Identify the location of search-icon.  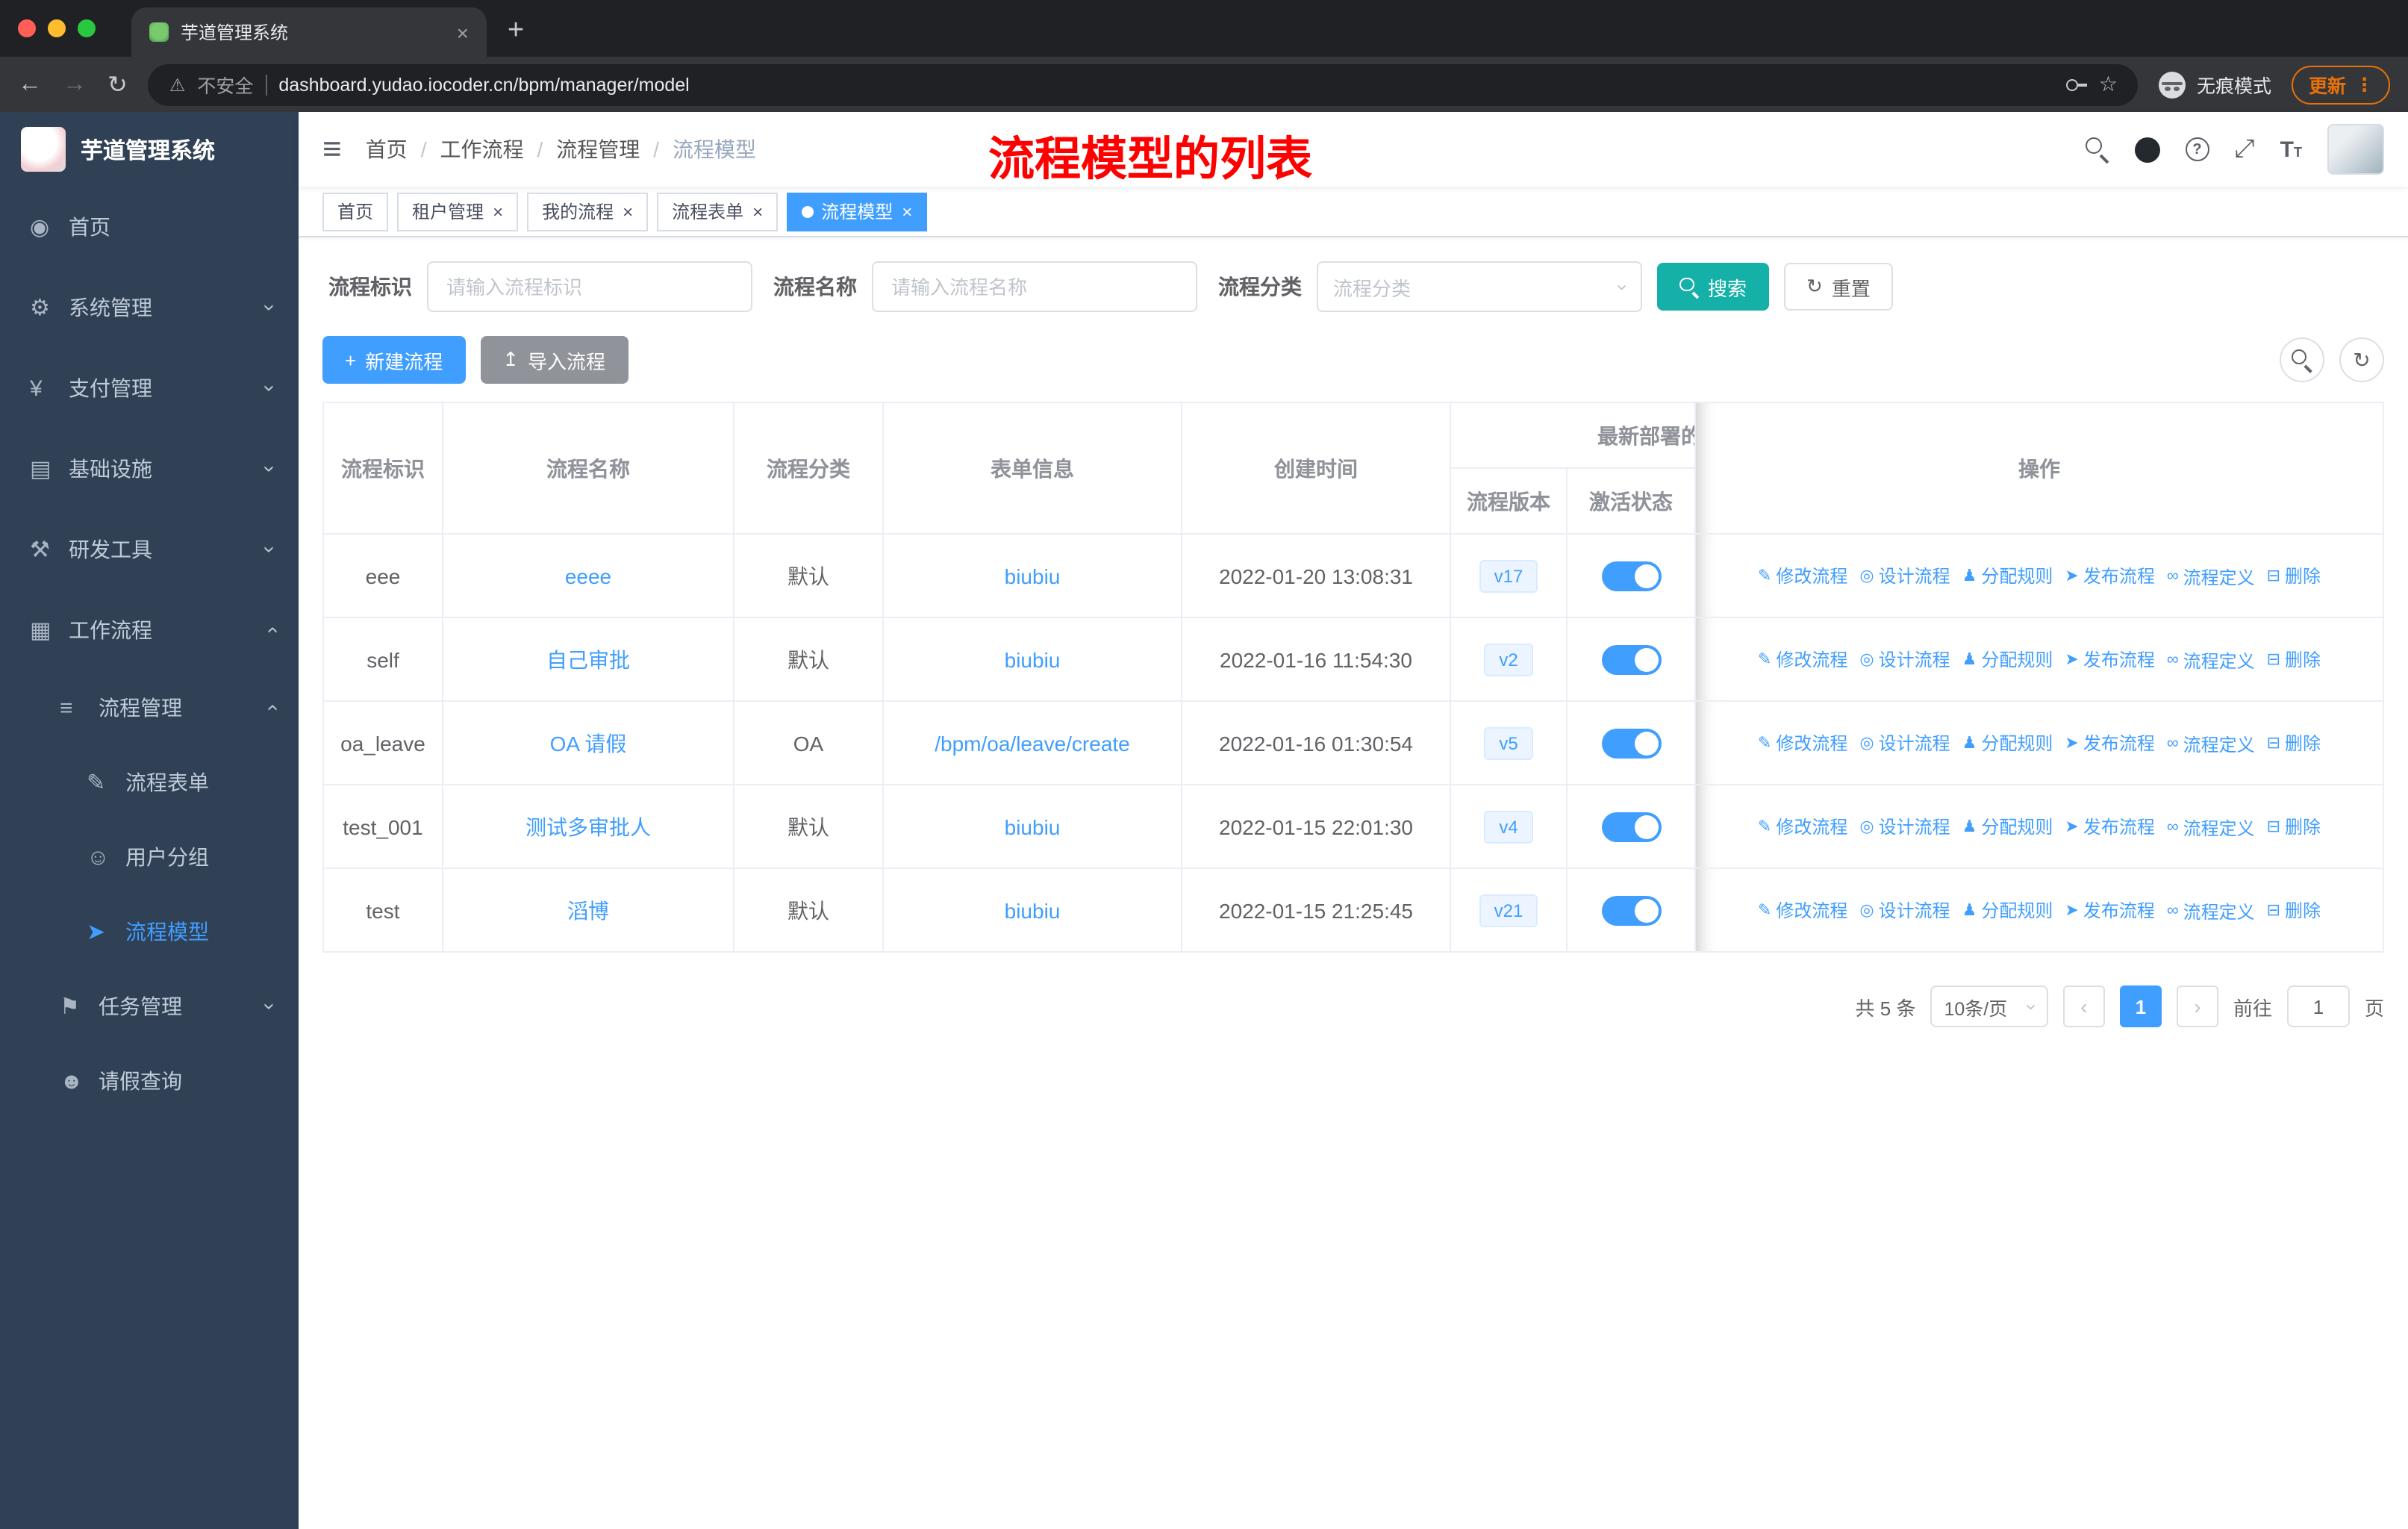
(2097, 149).